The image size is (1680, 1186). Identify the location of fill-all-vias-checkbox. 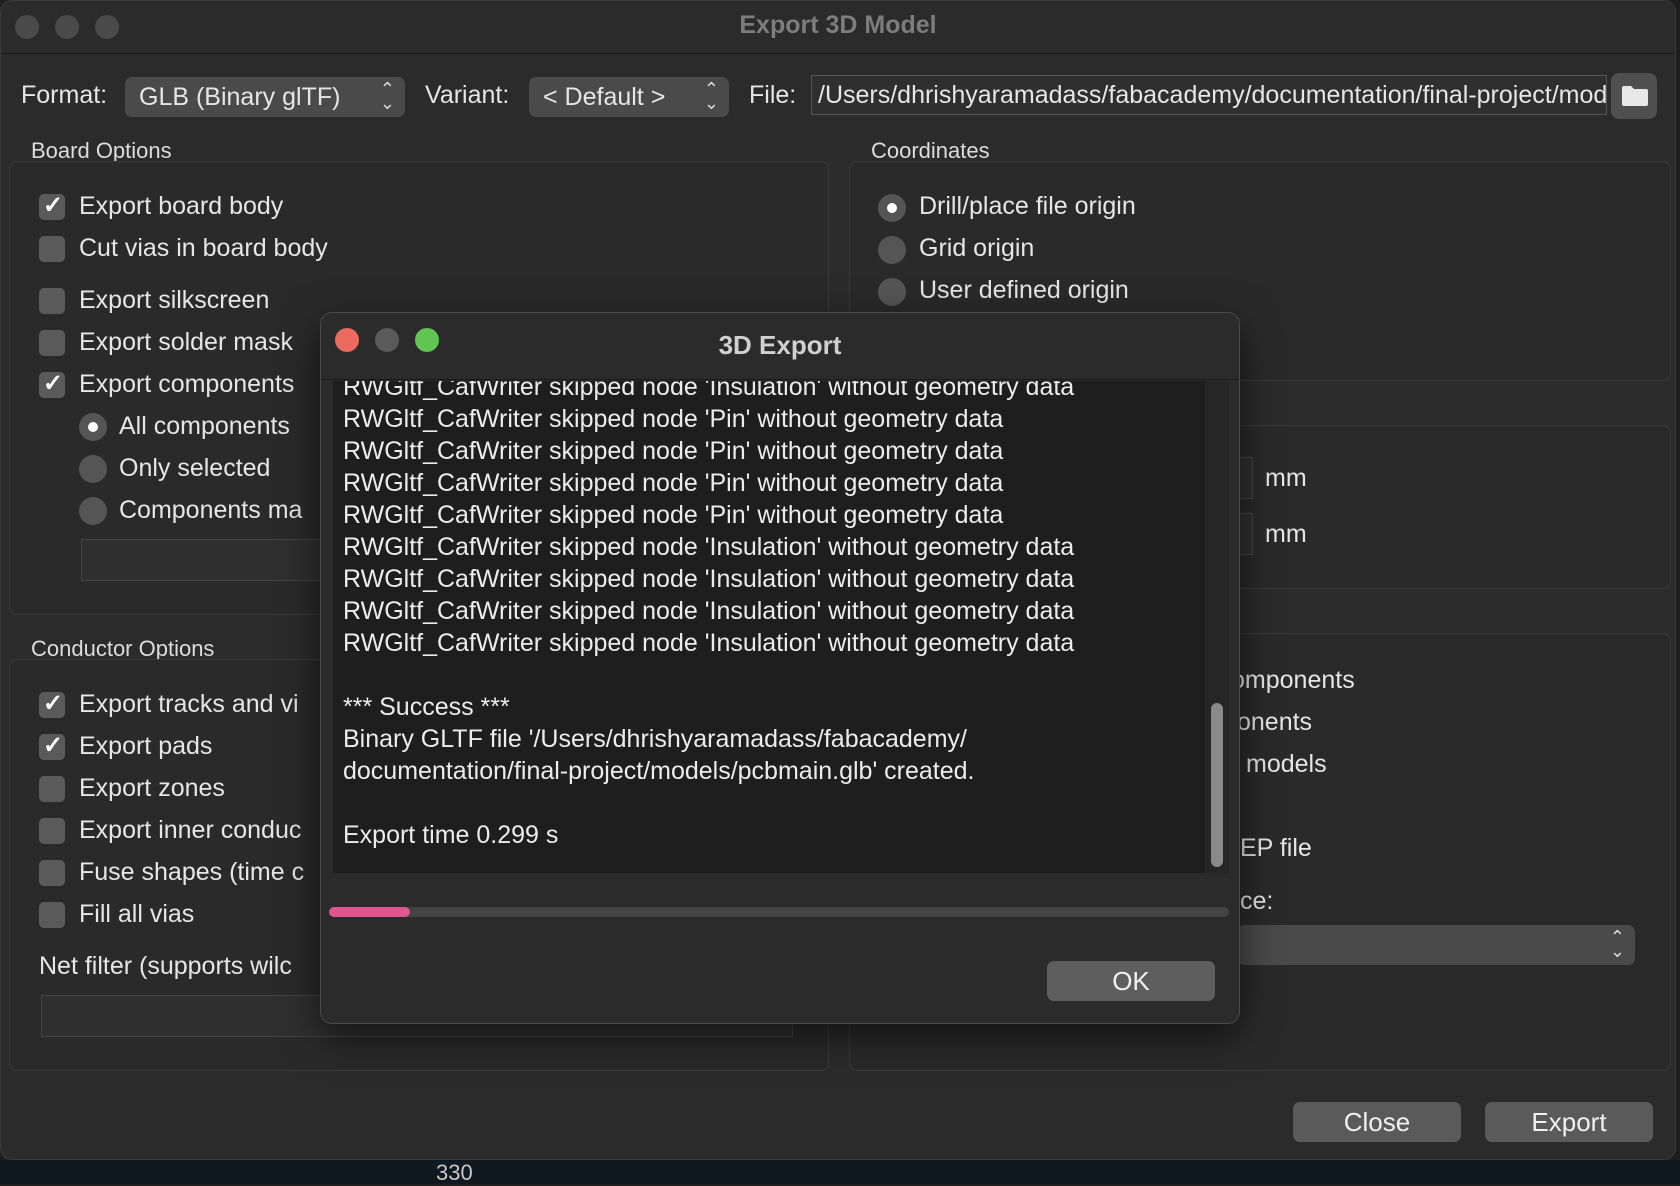
(52, 915).